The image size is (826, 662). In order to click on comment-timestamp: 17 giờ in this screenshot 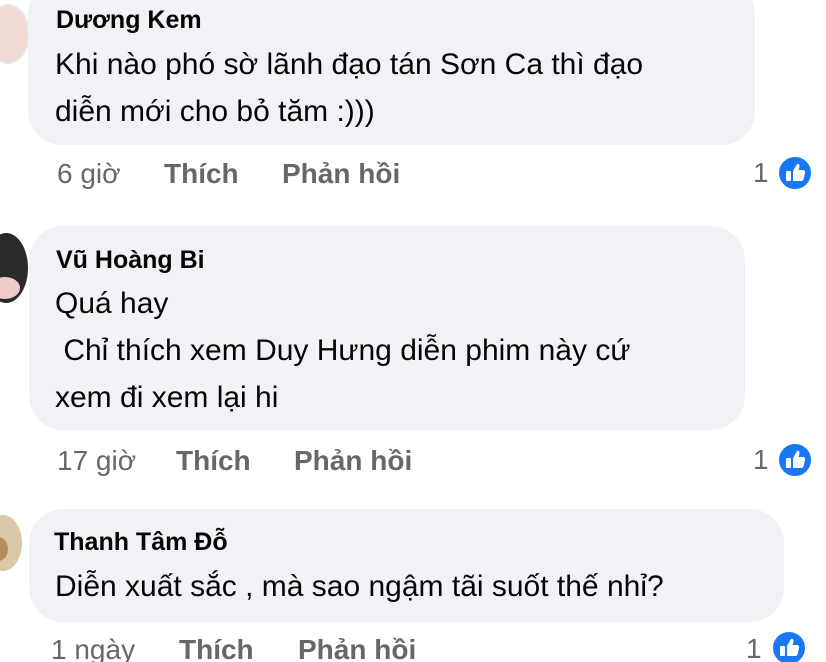, I will do `click(96, 461)`.